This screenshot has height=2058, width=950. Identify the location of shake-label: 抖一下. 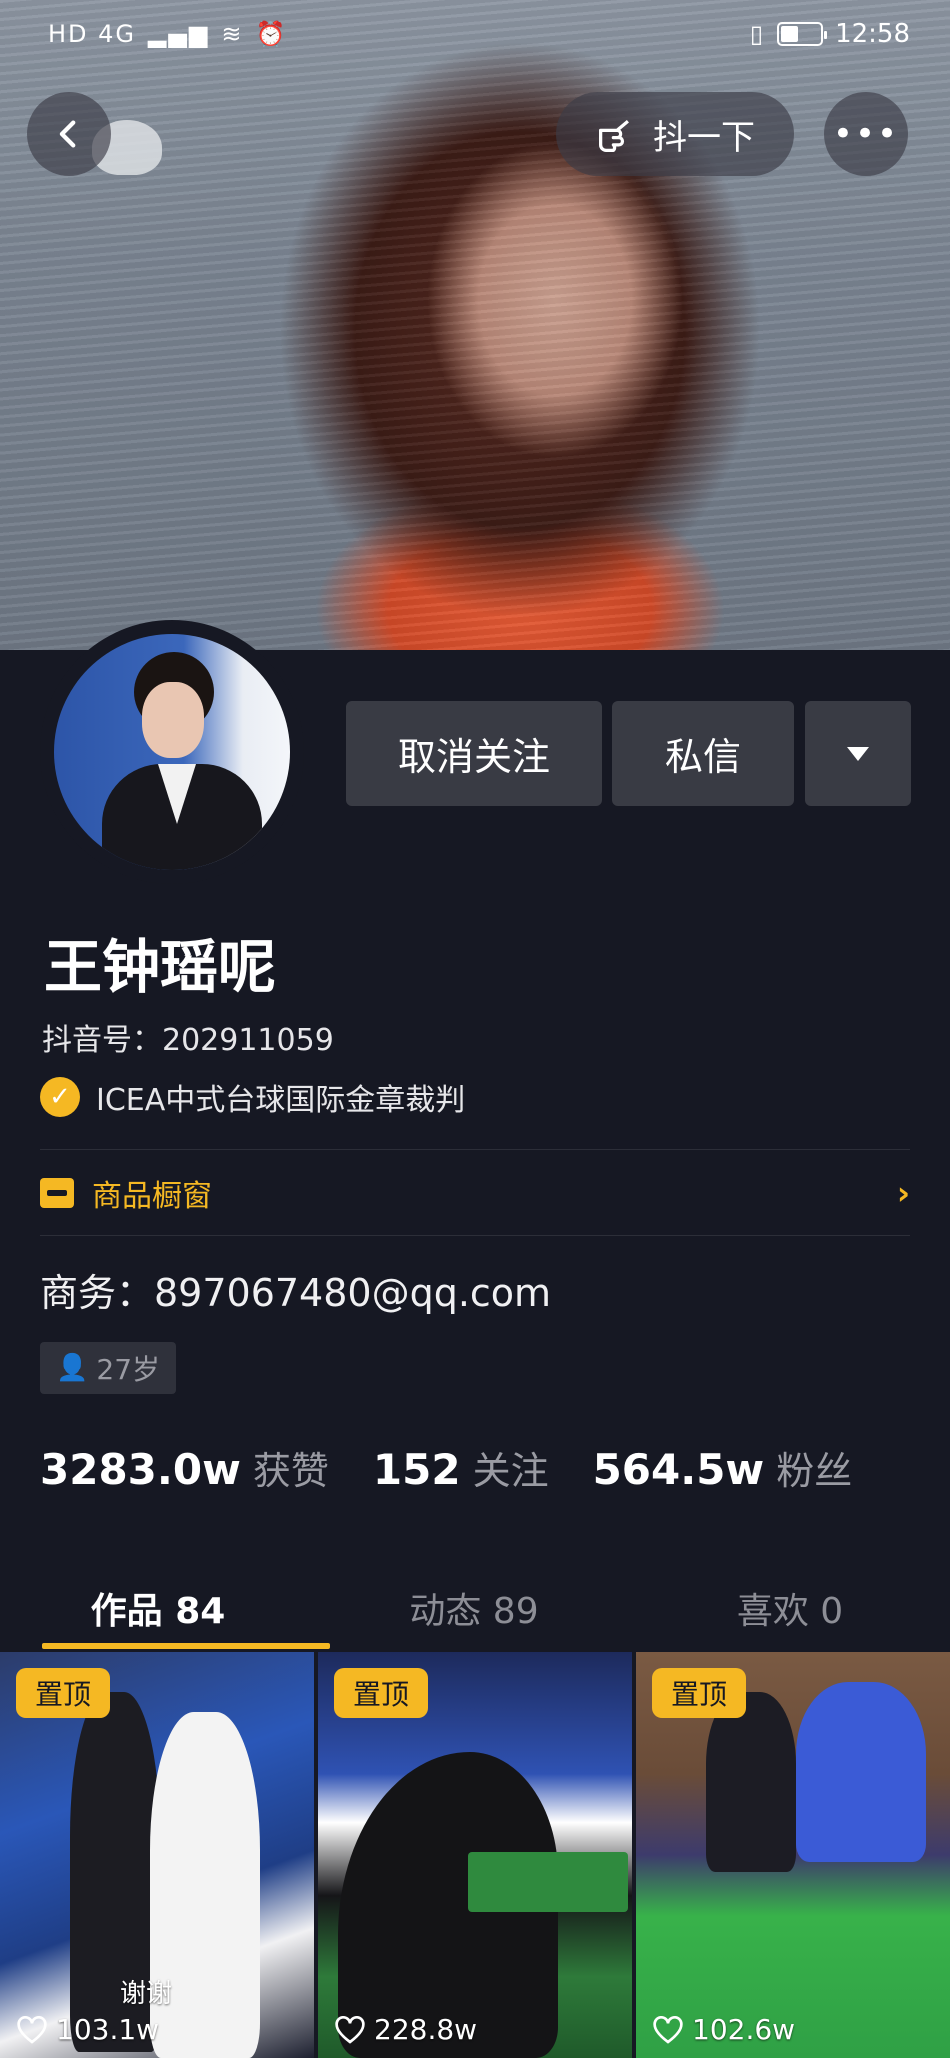
(704, 137).